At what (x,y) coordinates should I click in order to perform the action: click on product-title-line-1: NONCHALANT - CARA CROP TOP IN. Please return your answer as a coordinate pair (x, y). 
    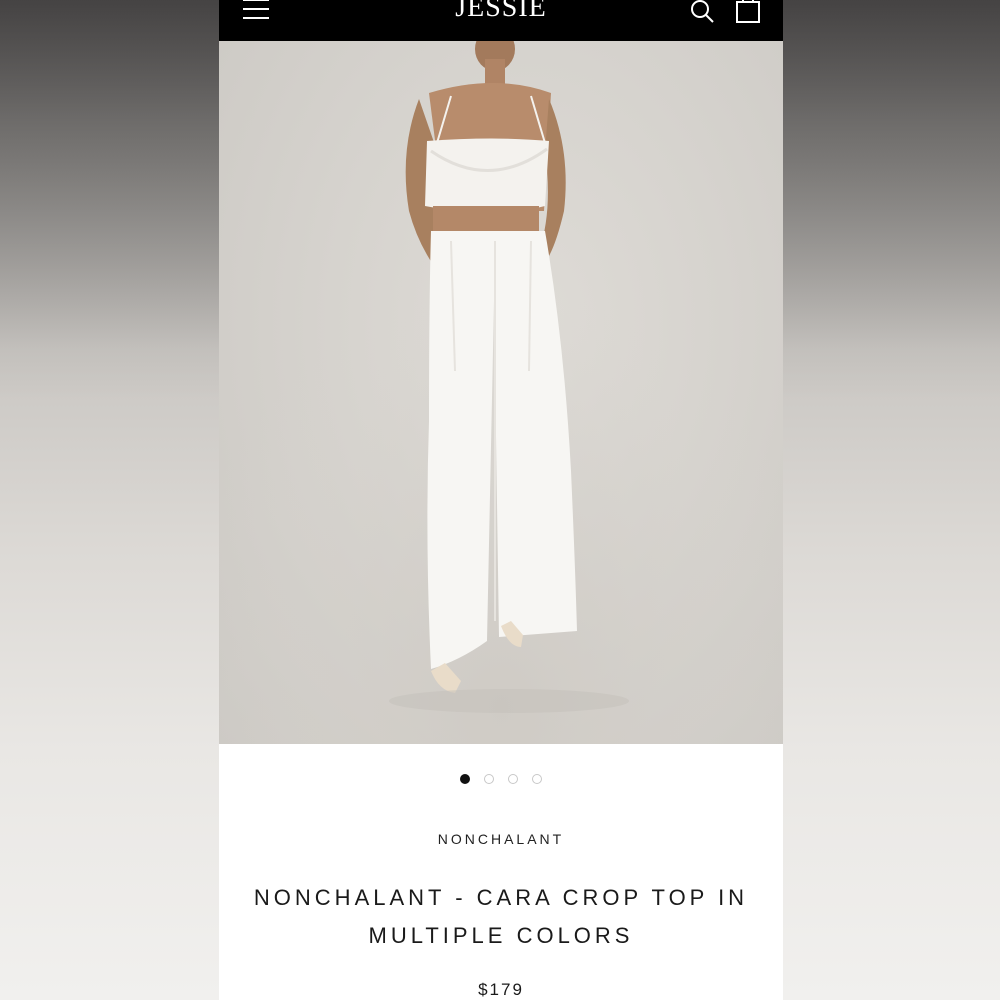
    Looking at the image, I should click on (501, 897).